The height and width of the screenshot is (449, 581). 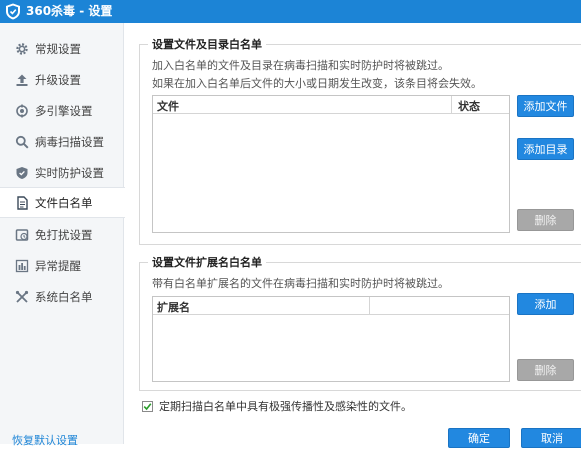 What do you see at coordinates (285, 406) in the screenshot?
I see `periodic-scan-label: 定期扫描白名单中具有极强传播性及感染性的文件。` at bounding box center [285, 406].